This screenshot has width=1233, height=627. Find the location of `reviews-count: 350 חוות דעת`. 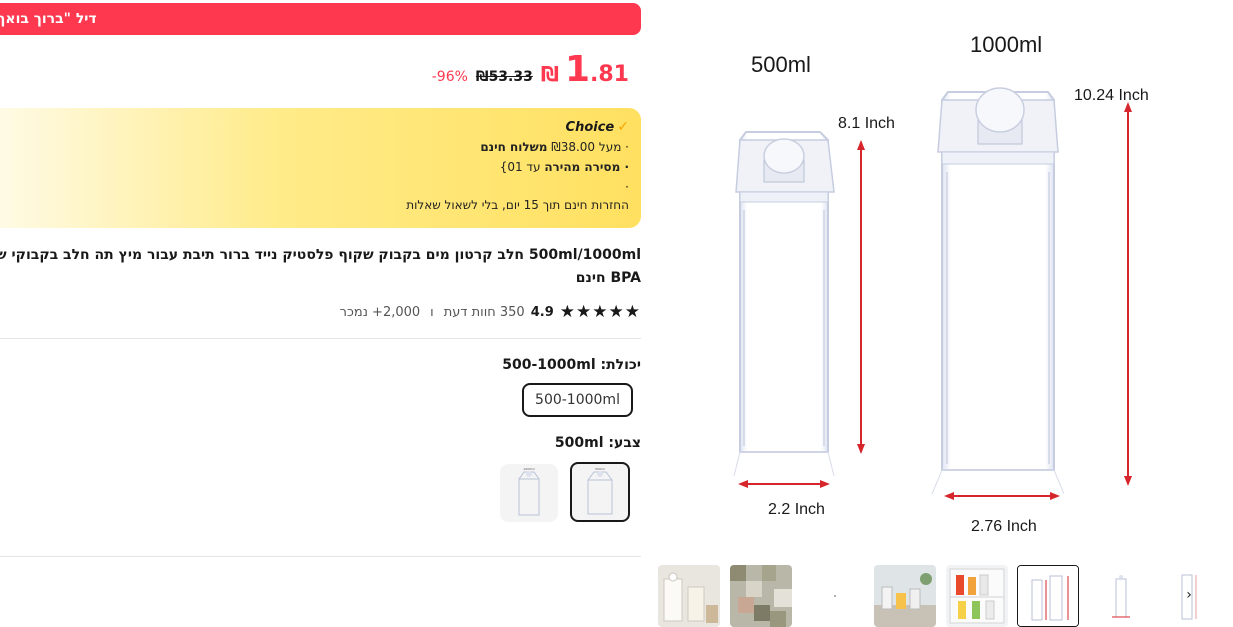

reviews-count: 350 חוות דעת is located at coordinates (484, 312).